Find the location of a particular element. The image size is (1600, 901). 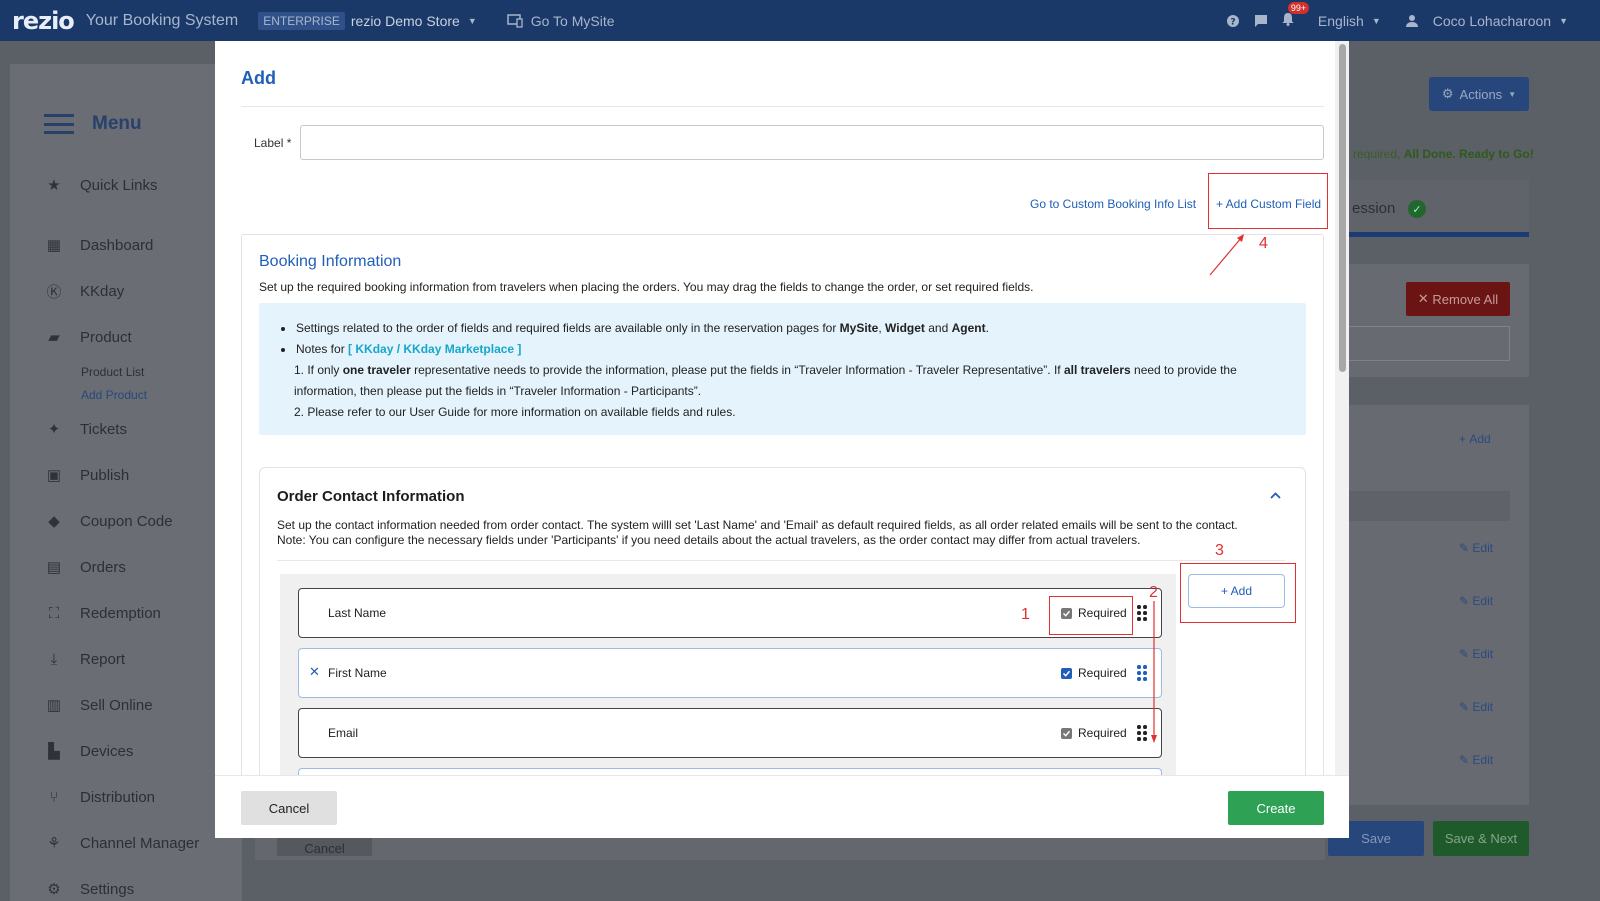

notification-count-badge: 99+ is located at coordinates (1298, 8).